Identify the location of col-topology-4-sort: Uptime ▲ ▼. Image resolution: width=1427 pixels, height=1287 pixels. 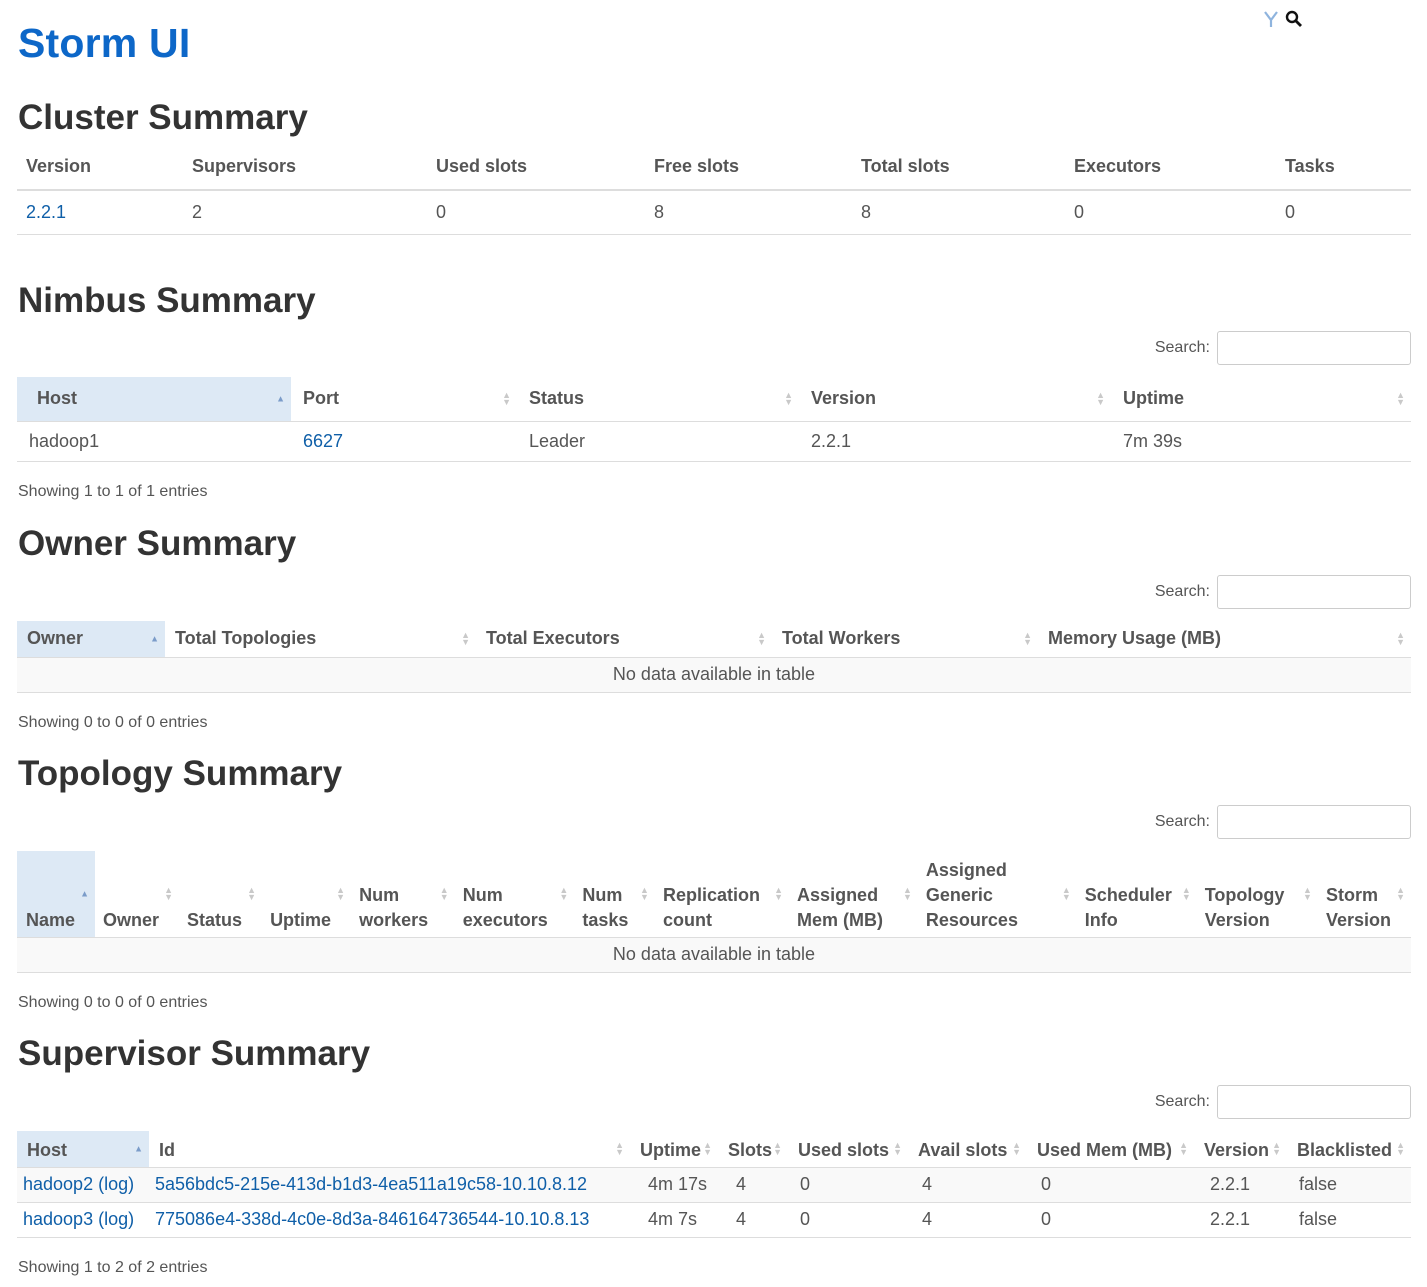
(307, 894).